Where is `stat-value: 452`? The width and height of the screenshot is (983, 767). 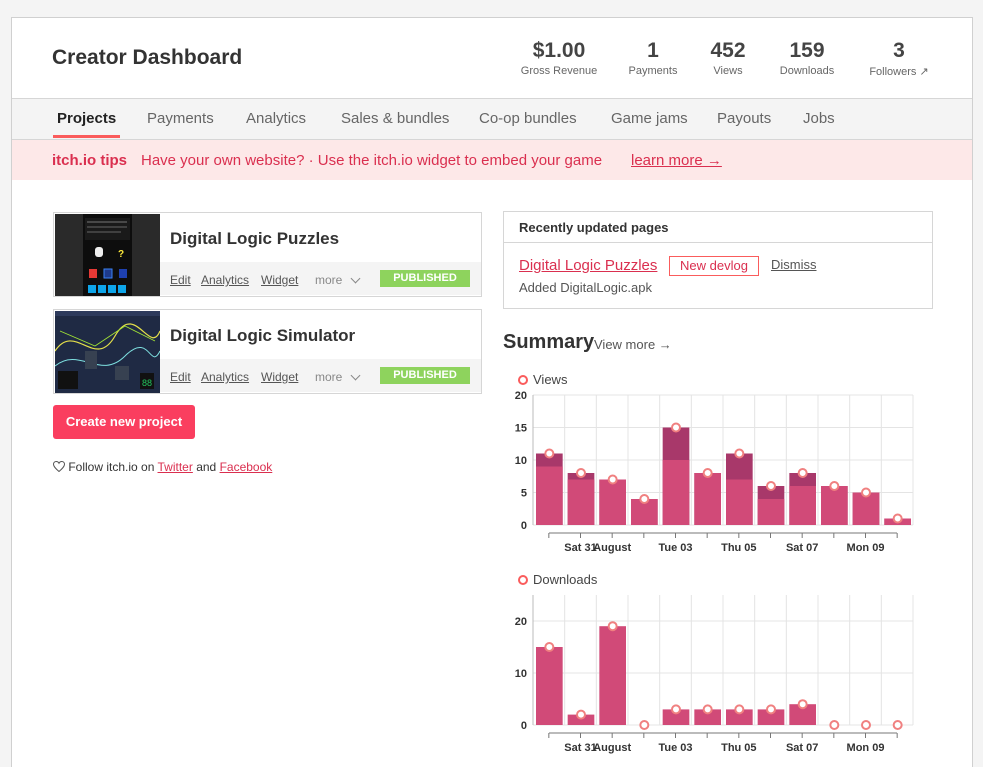
stat-value: 452 is located at coordinates (728, 50).